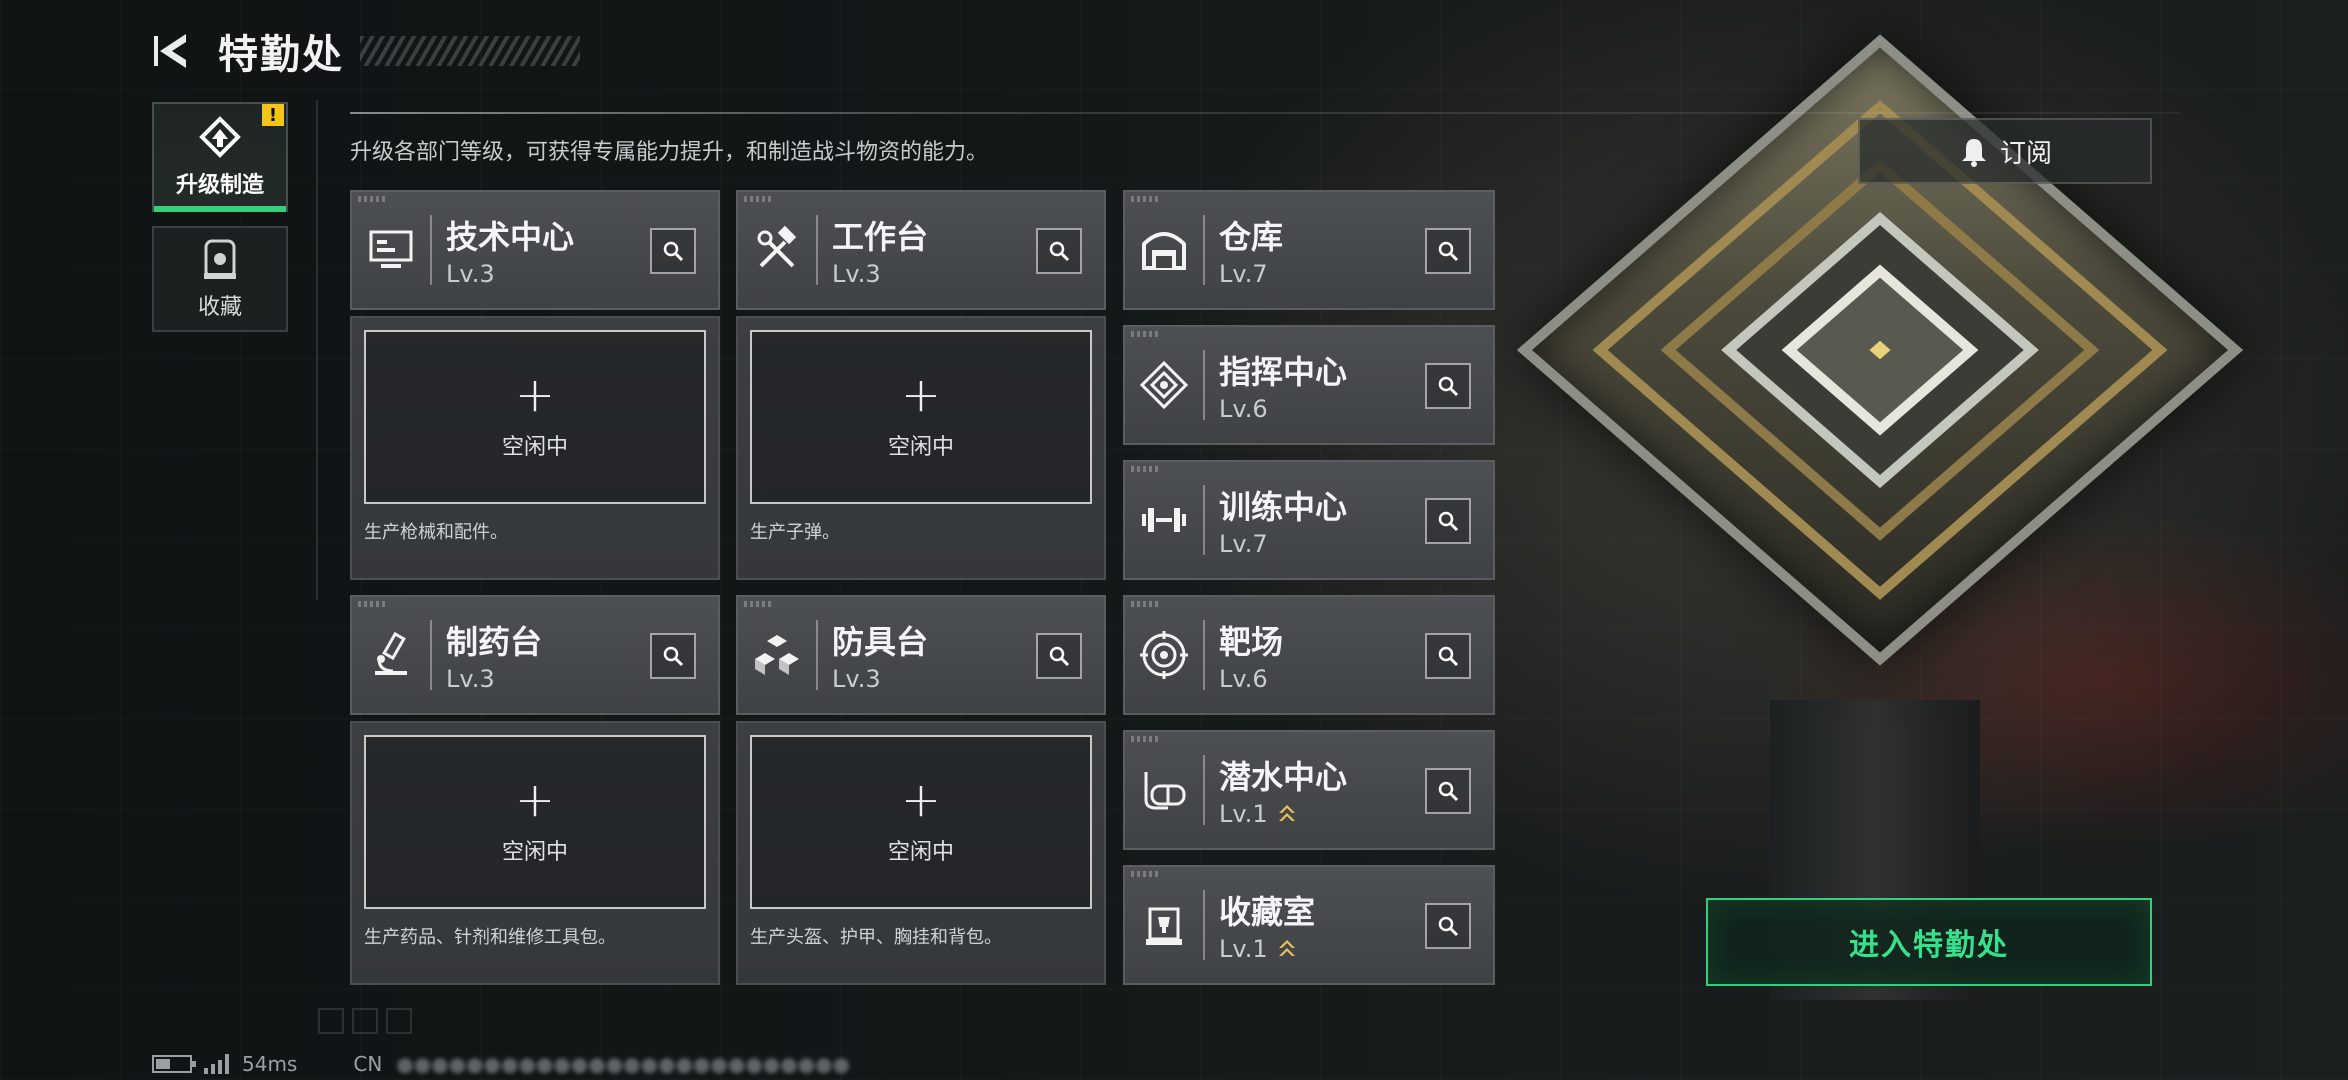 This screenshot has height=1080, width=2348. Describe the element at coordinates (1165, 385) in the screenshot. I see `chip-icon` at that location.